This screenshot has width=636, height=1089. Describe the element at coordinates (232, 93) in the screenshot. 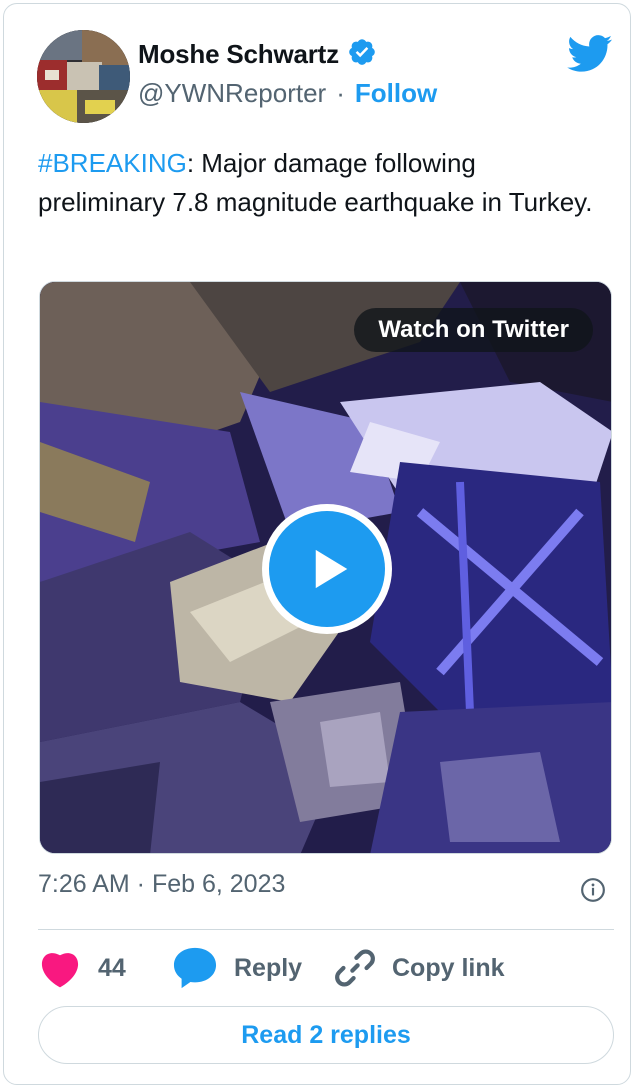

I see `author-handle: @YWNReporter` at that location.